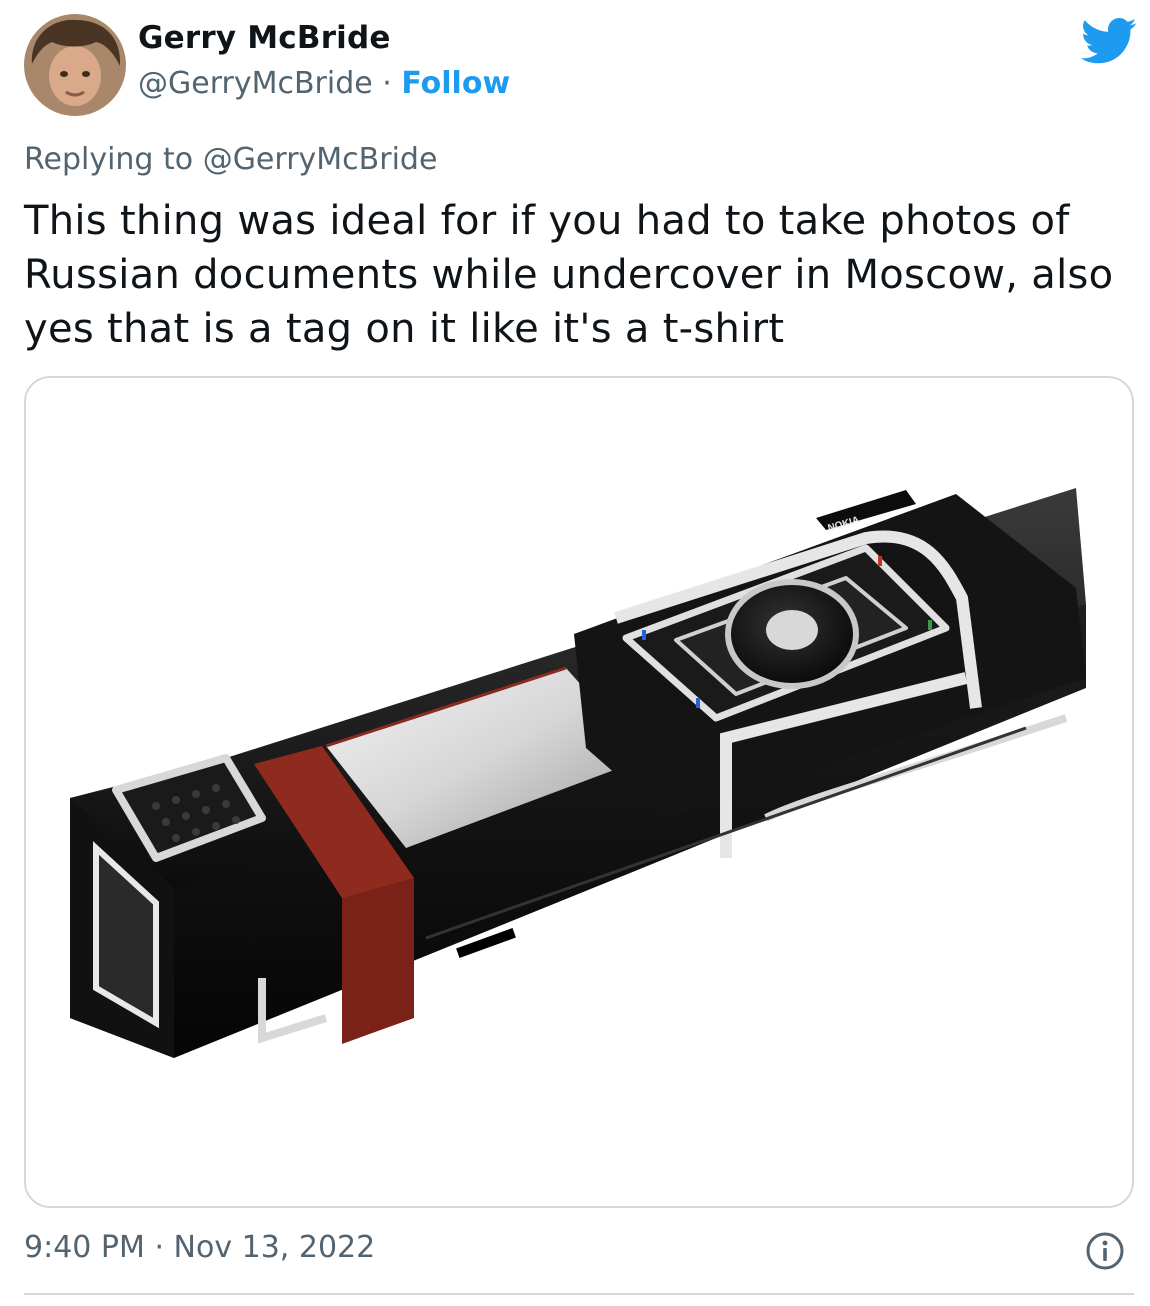 The height and width of the screenshot is (1306, 1150). Describe the element at coordinates (255, 83) in the screenshot. I see `author-handle: @GerryMcBride` at that location.